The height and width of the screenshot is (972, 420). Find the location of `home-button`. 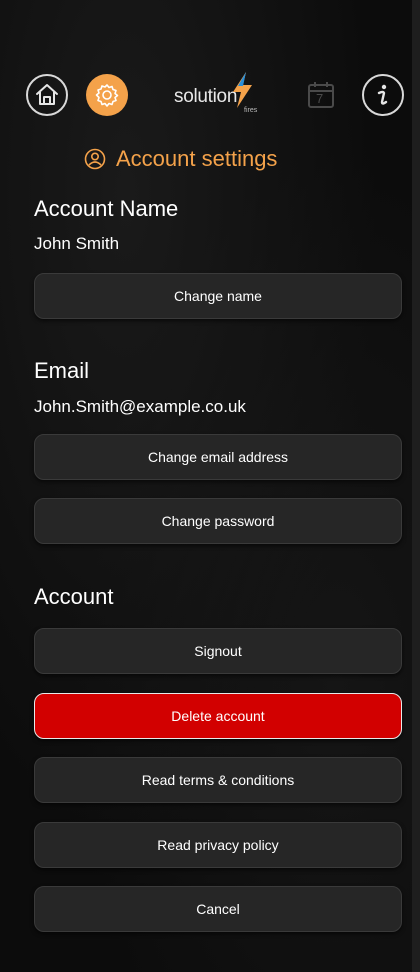

home-button is located at coordinates (47, 95).